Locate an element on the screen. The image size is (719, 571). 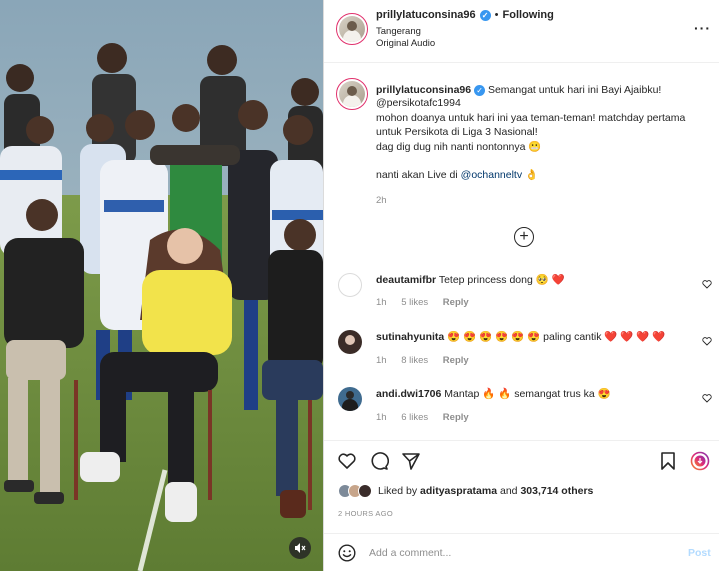
add-comment-bar: Post is located at coordinates (521, 552).